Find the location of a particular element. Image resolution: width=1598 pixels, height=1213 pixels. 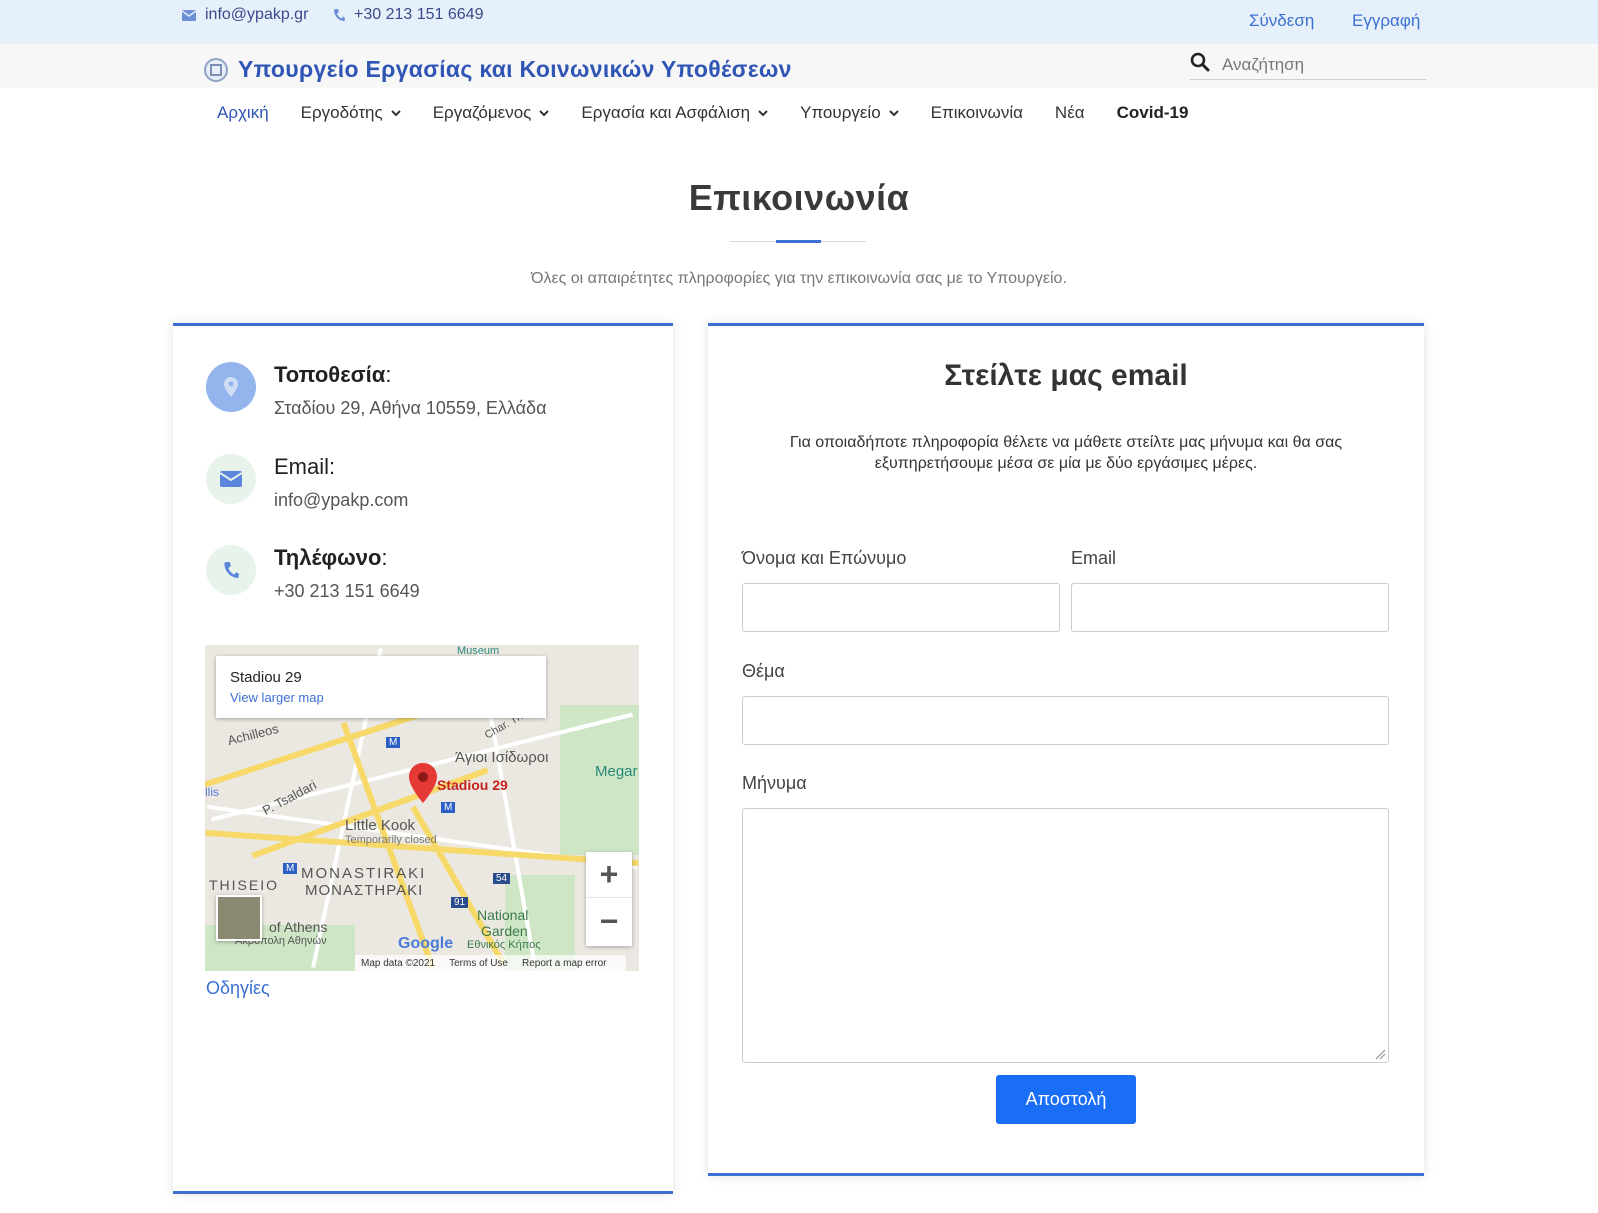

register-link: Εγγραφή is located at coordinates (1386, 21).